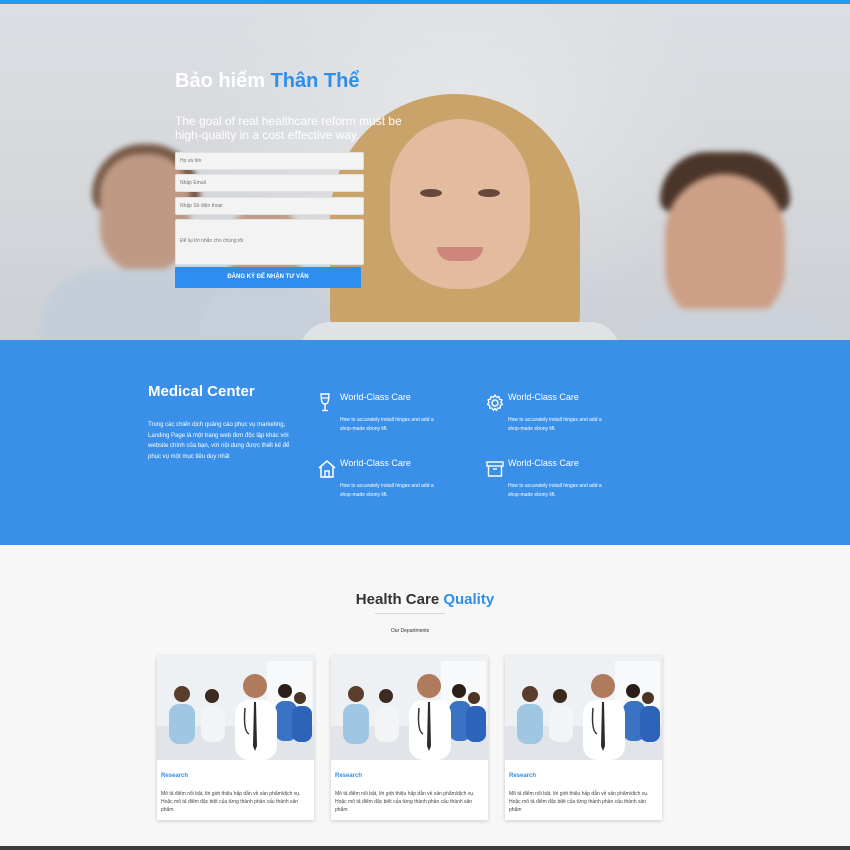 The width and height of the screenshot is (850, 850). What do you see at coordinates (327, 469) in the screenshot?
I see `home-icon` at bounding box center [327, 469].